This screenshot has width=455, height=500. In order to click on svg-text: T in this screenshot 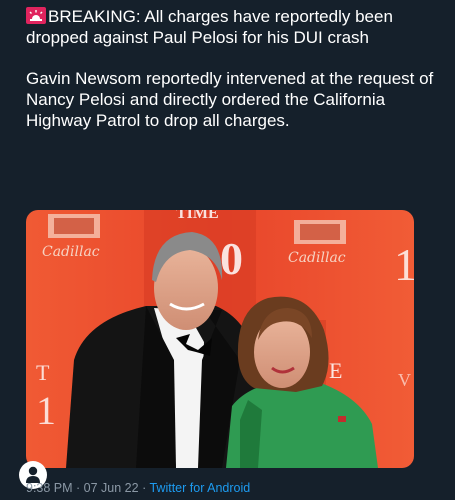, I will do `click(43, 372)`.